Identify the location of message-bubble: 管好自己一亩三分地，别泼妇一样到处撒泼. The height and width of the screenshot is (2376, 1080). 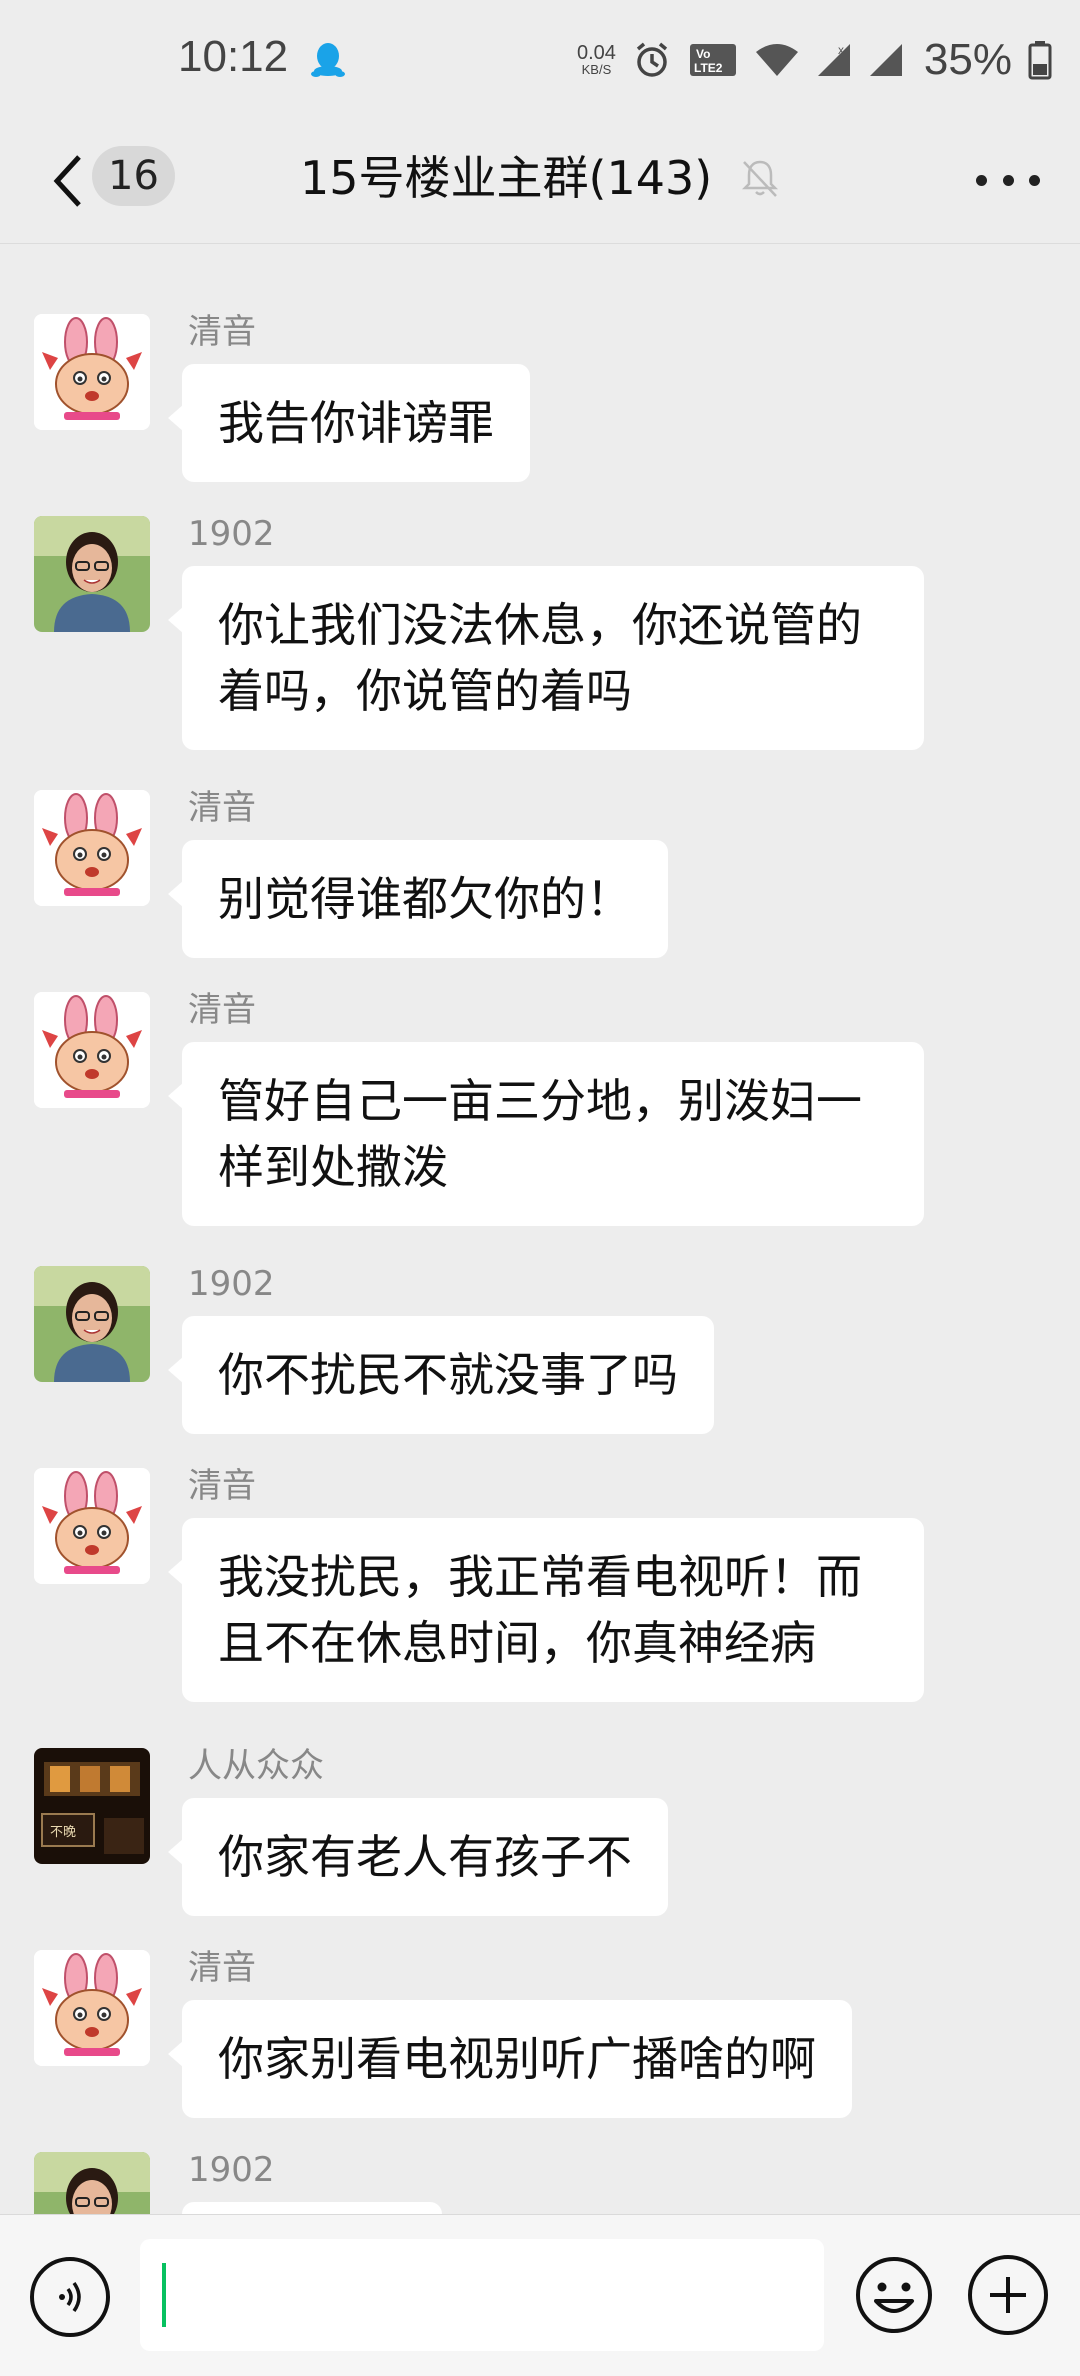
(546, 1134).